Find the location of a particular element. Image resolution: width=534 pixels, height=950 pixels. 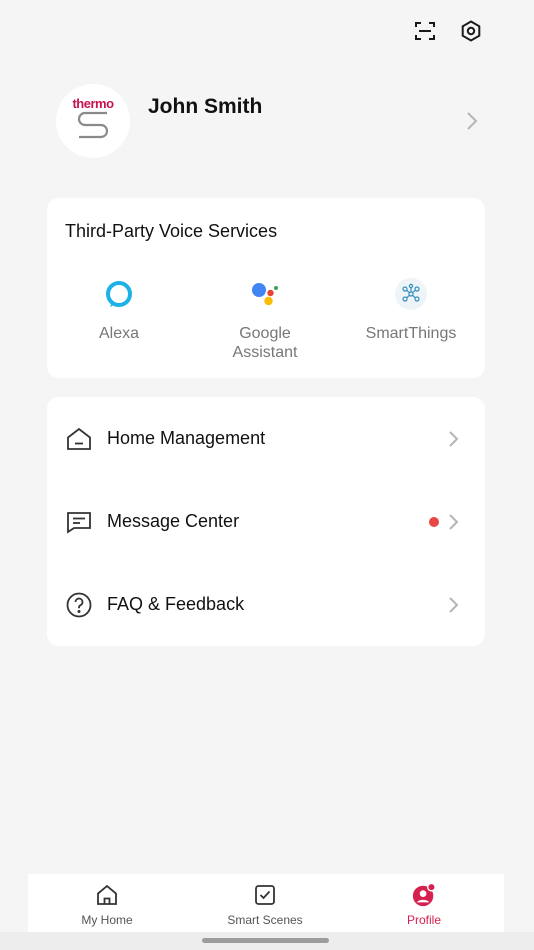

tab-label: Profile is located at coordinates (423, 920).